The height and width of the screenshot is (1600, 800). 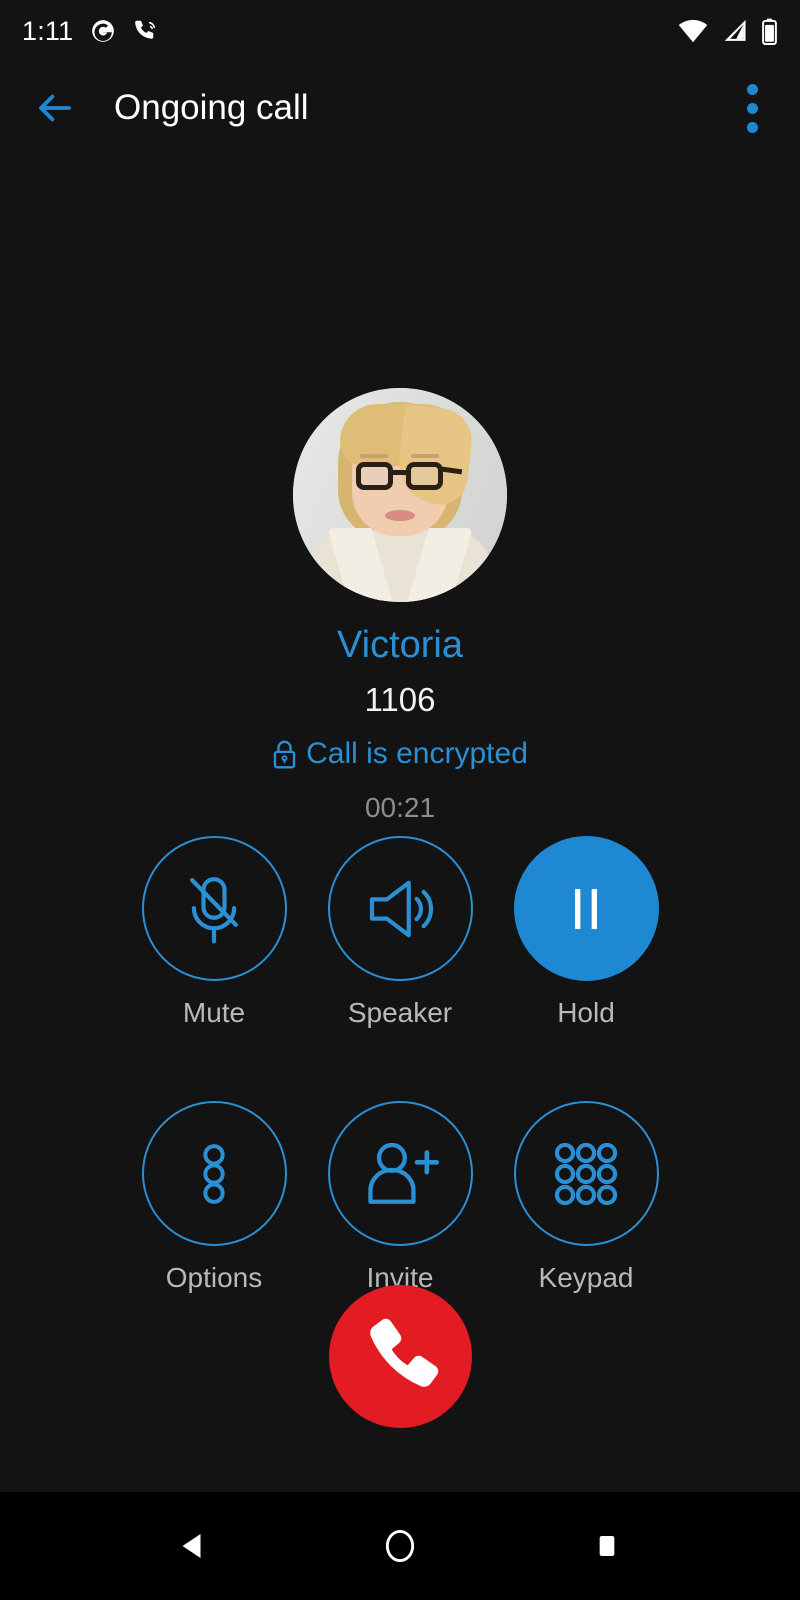 What do you see at coordinates (400, 108) in the screenshot?
I see `app-bar: Ongoing call` at bounding box center [400, 108].